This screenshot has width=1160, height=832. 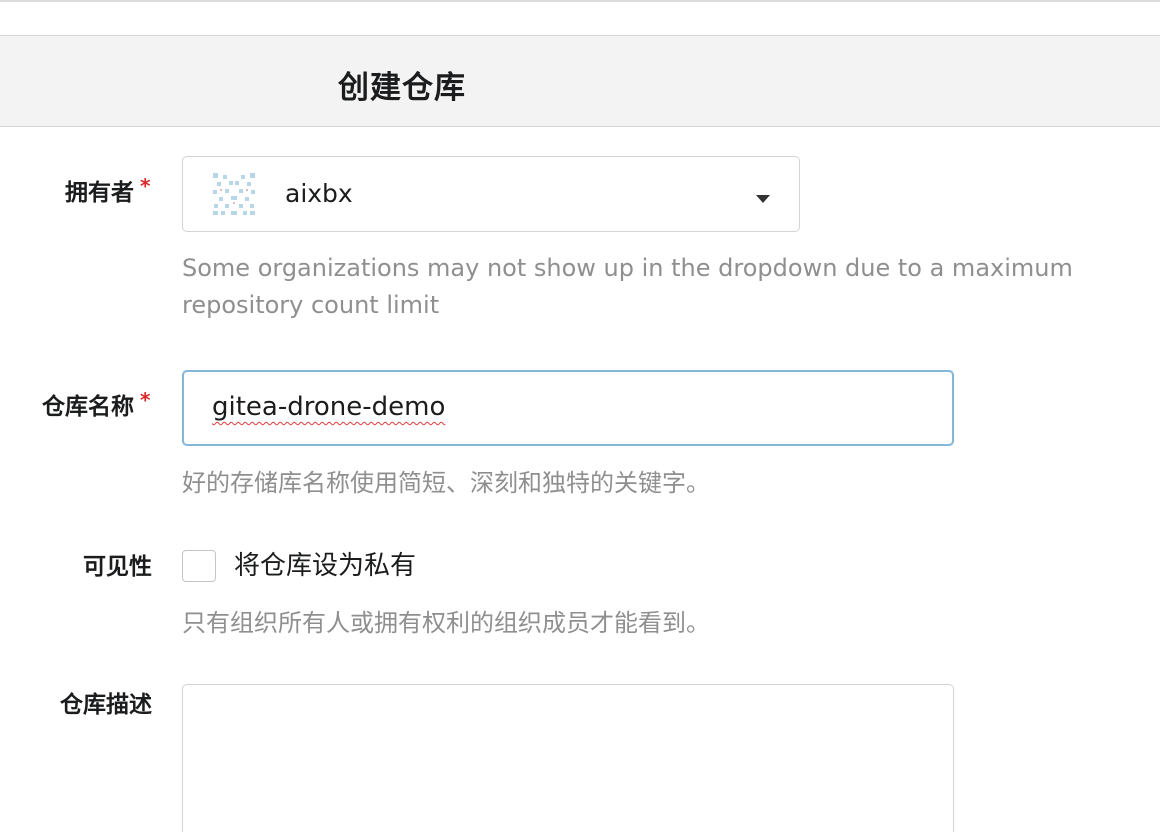 What do you see at coordinates (446, 483) in the screenshot?
I see `repo-name-help-text: 好的存储库名称使用简短、深刻和独特的关键字。` at bounding box center [446, 483].